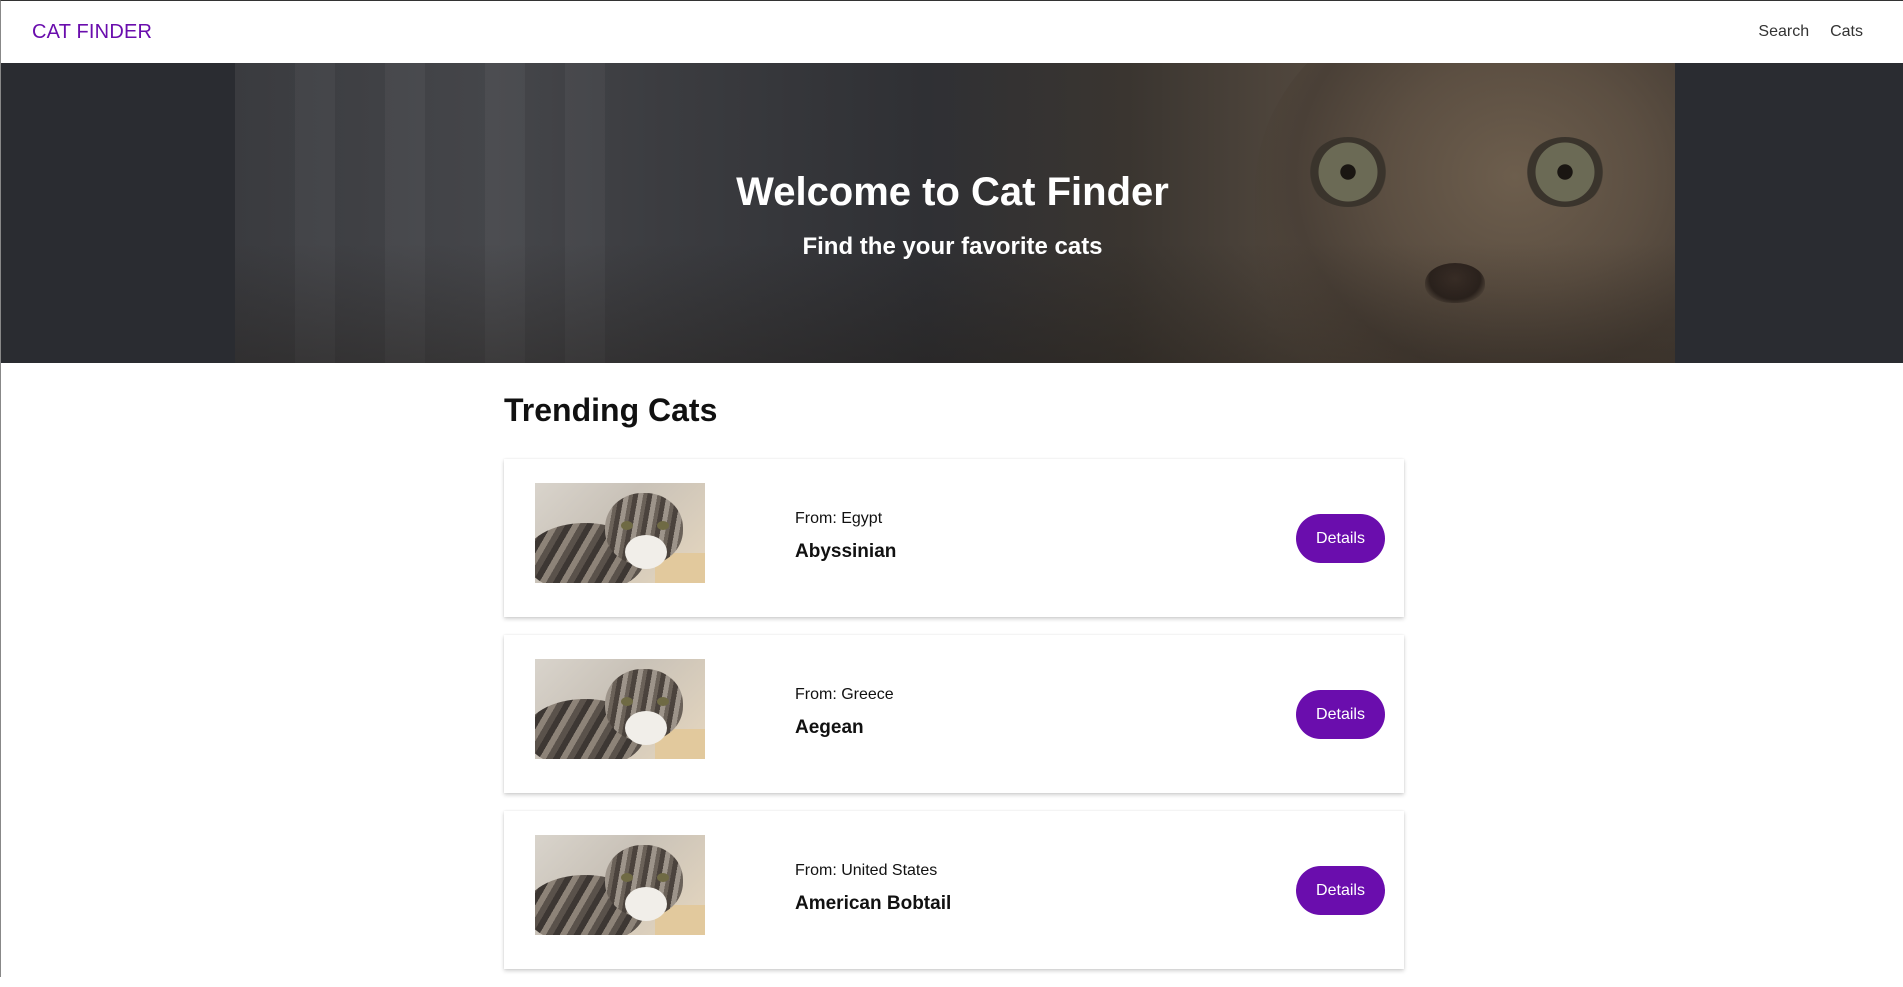  What do you see at coordinates (952, 192) in the screenshot?
I see `hero-title: Welcome to Cat Finder` at bounding box center [952, 192].